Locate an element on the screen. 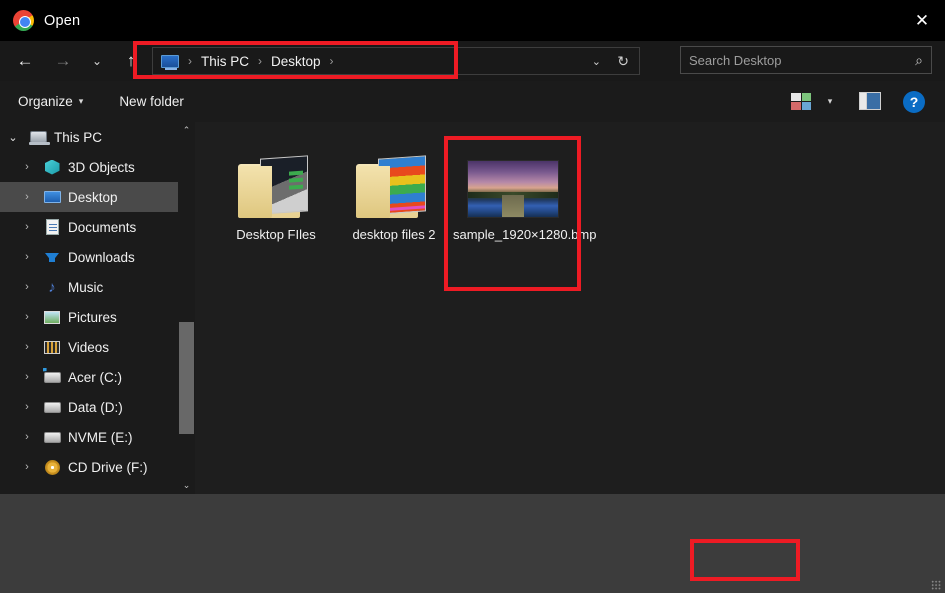 The height and width of the screenshot is (593, 945). view-tiles-icon is located at coordinates (801, 101).